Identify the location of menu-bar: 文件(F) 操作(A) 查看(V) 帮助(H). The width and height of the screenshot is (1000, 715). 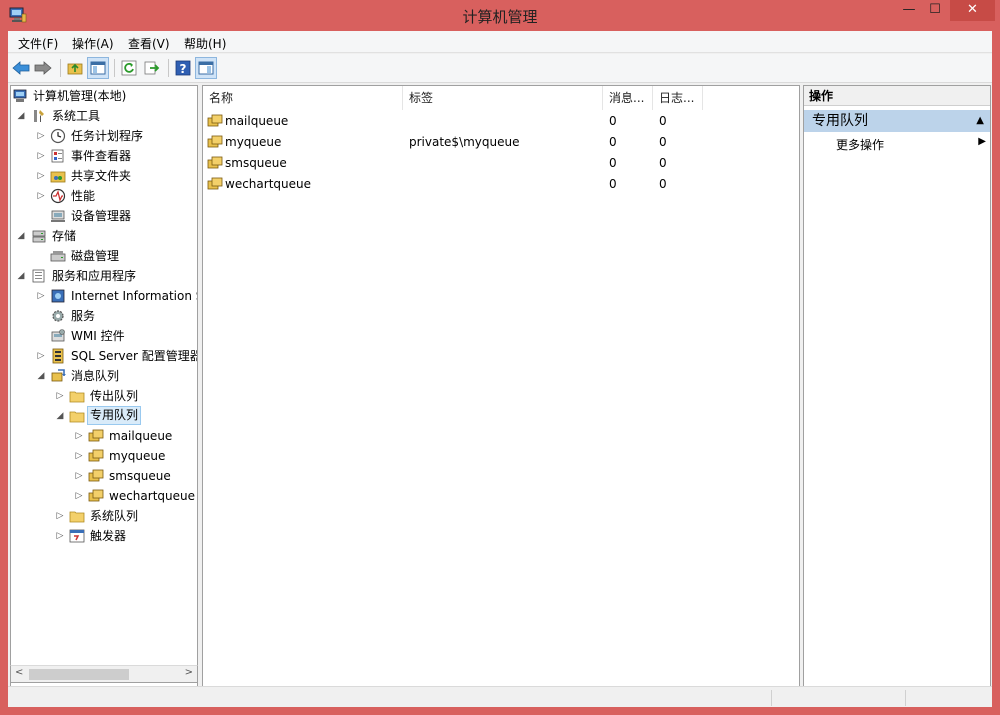
(500, 42).